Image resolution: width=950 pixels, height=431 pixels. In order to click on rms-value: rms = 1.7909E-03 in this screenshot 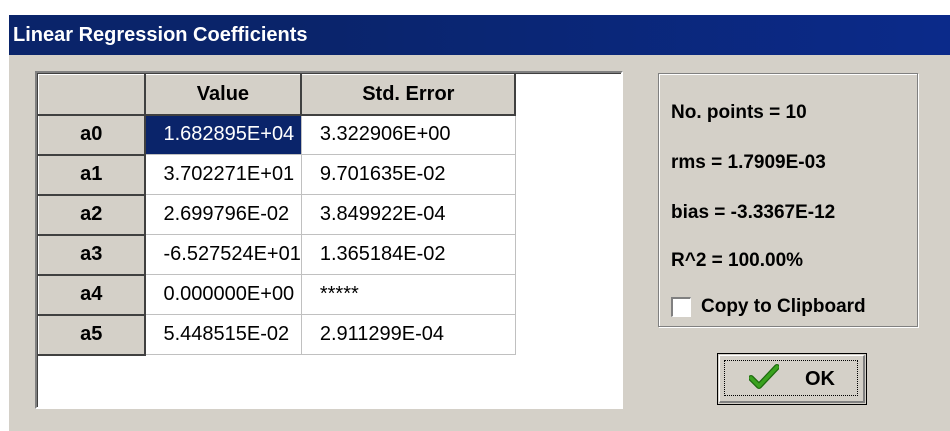, I will do `click(748, 162)`.